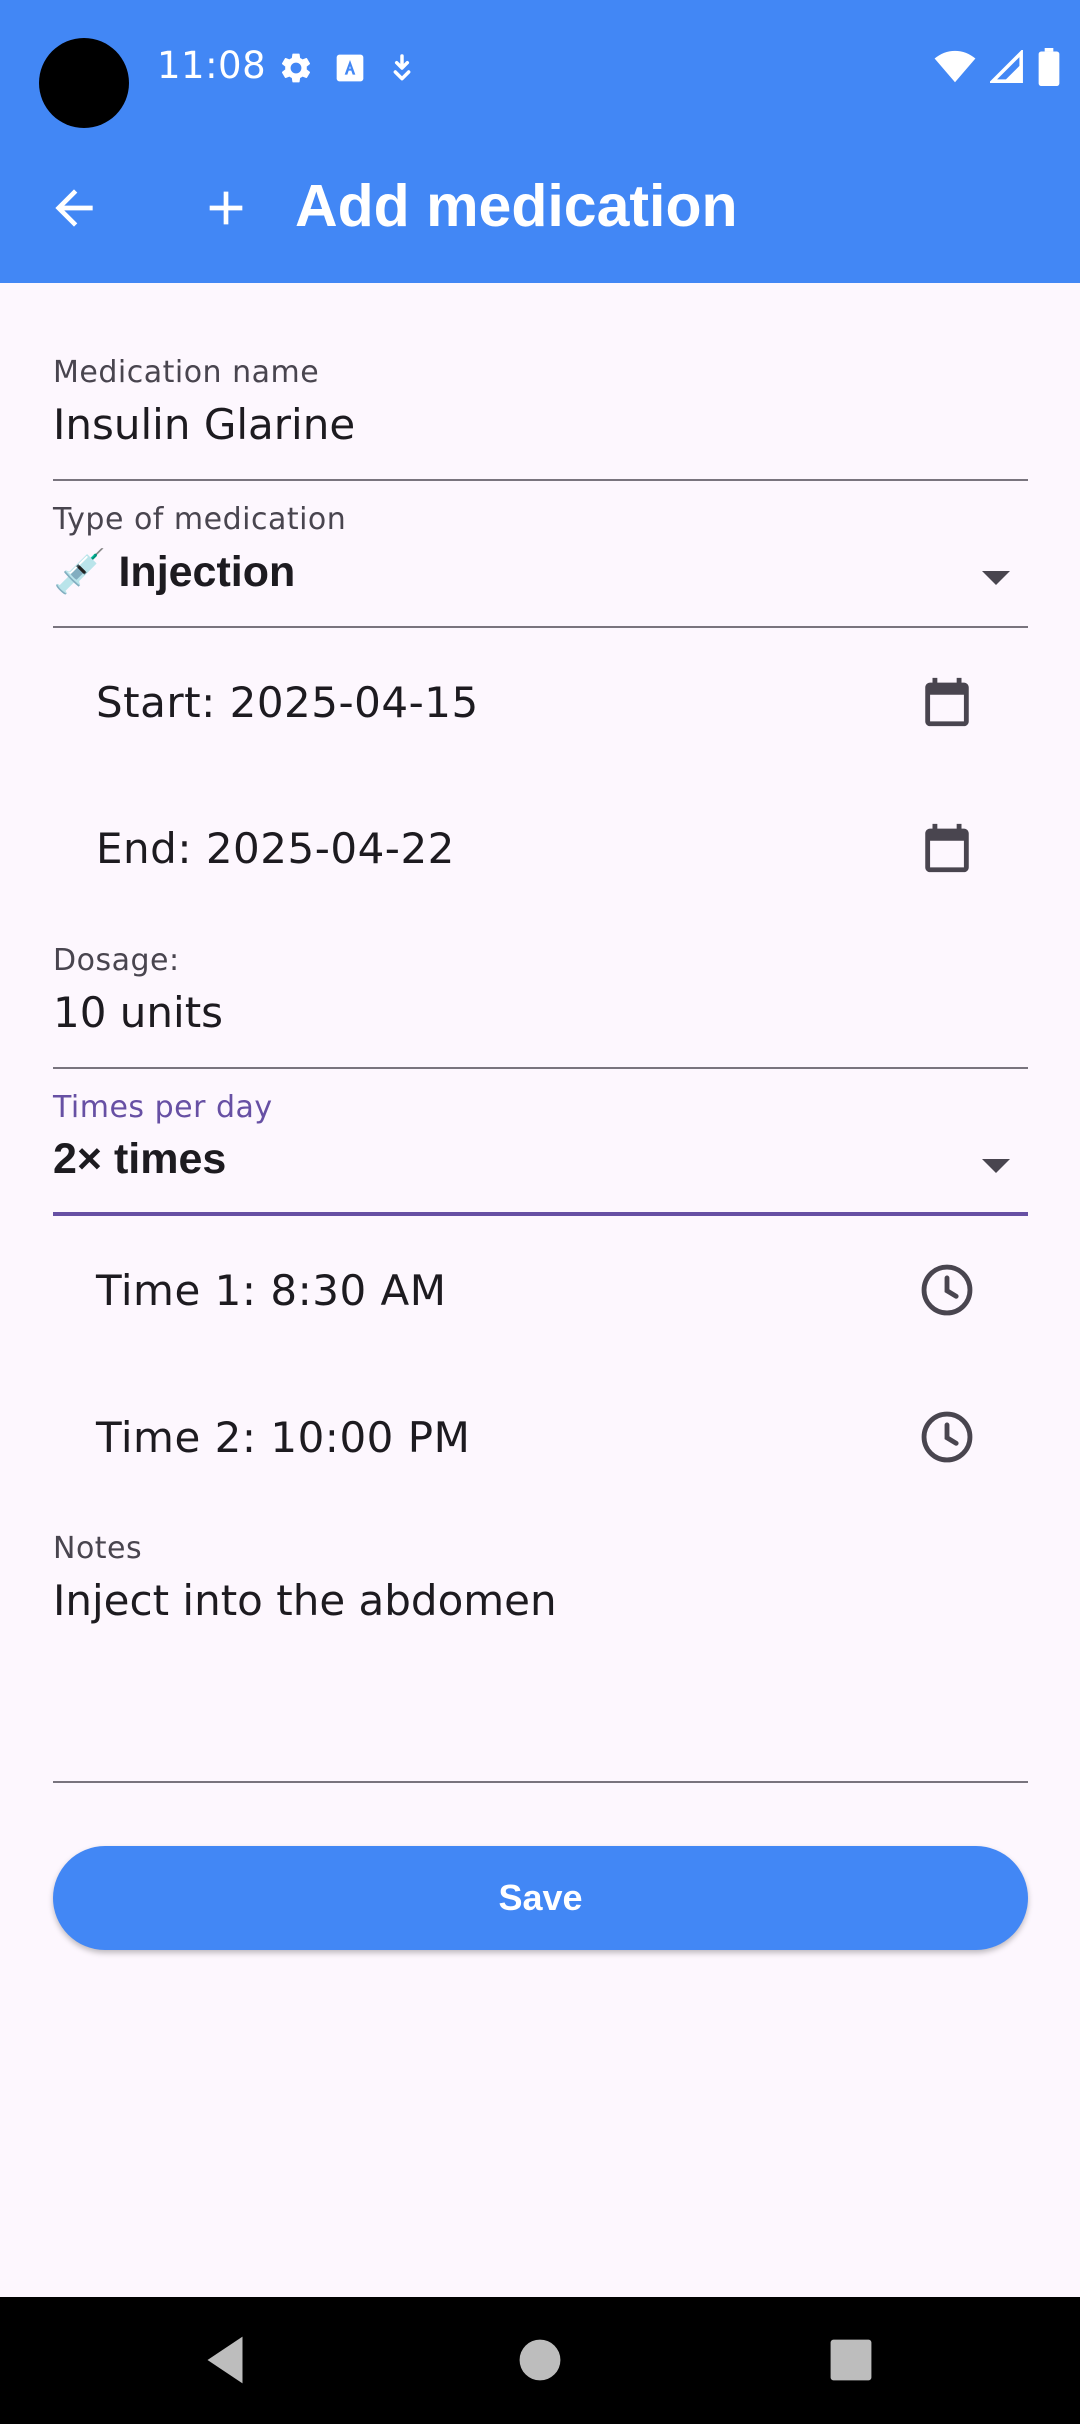  Describe the element at coordinates (540, 424) in the screenshot. I see `medication-name-value: Insulin Glarine` at that location.